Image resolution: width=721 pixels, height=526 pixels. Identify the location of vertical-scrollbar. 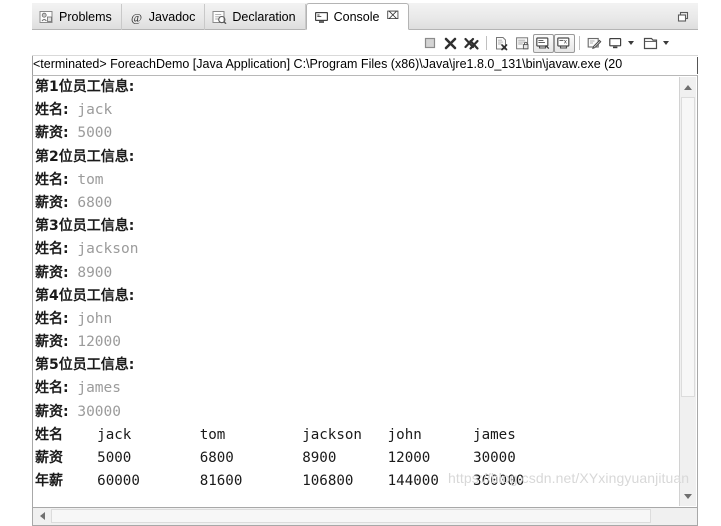
(687, 291).